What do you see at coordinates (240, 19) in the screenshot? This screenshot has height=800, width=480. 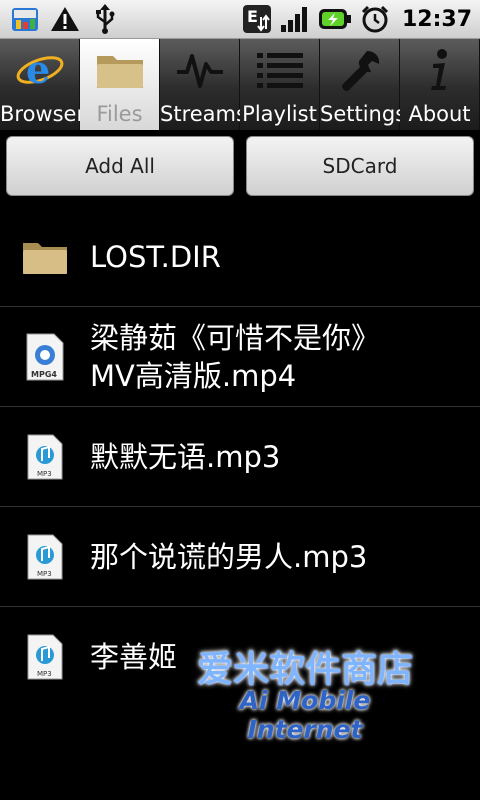 I see `status-bar: E 12:37` at bounding box center [240, 19].